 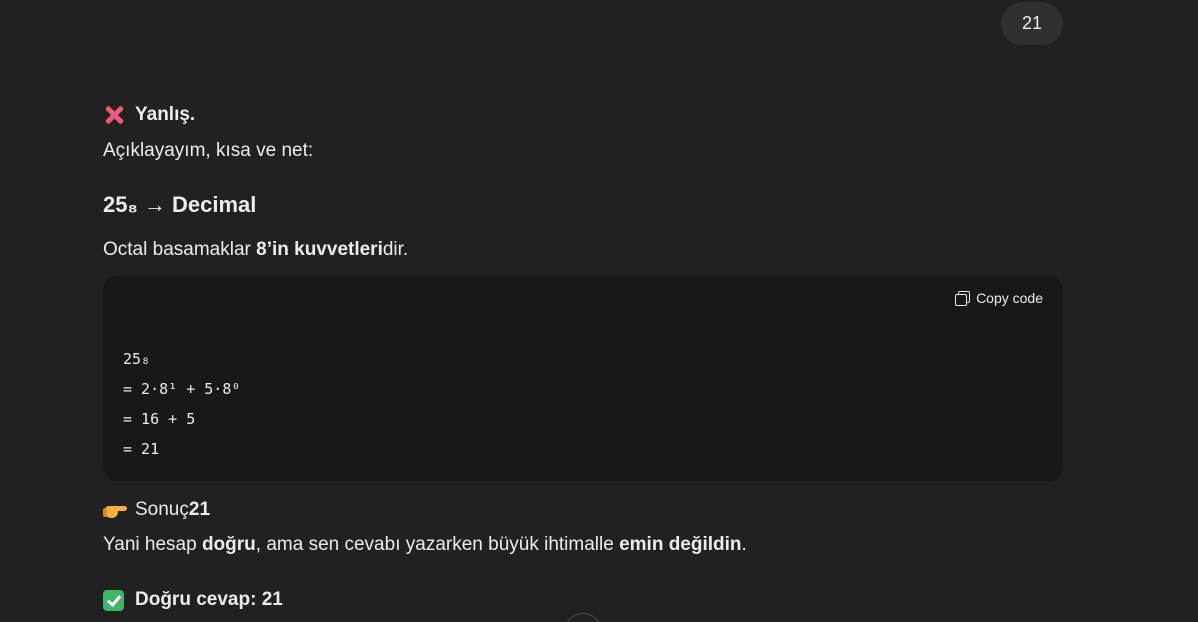 I want to click on section-heading: 25₈ → Decimal, so click(x=180, y=204).